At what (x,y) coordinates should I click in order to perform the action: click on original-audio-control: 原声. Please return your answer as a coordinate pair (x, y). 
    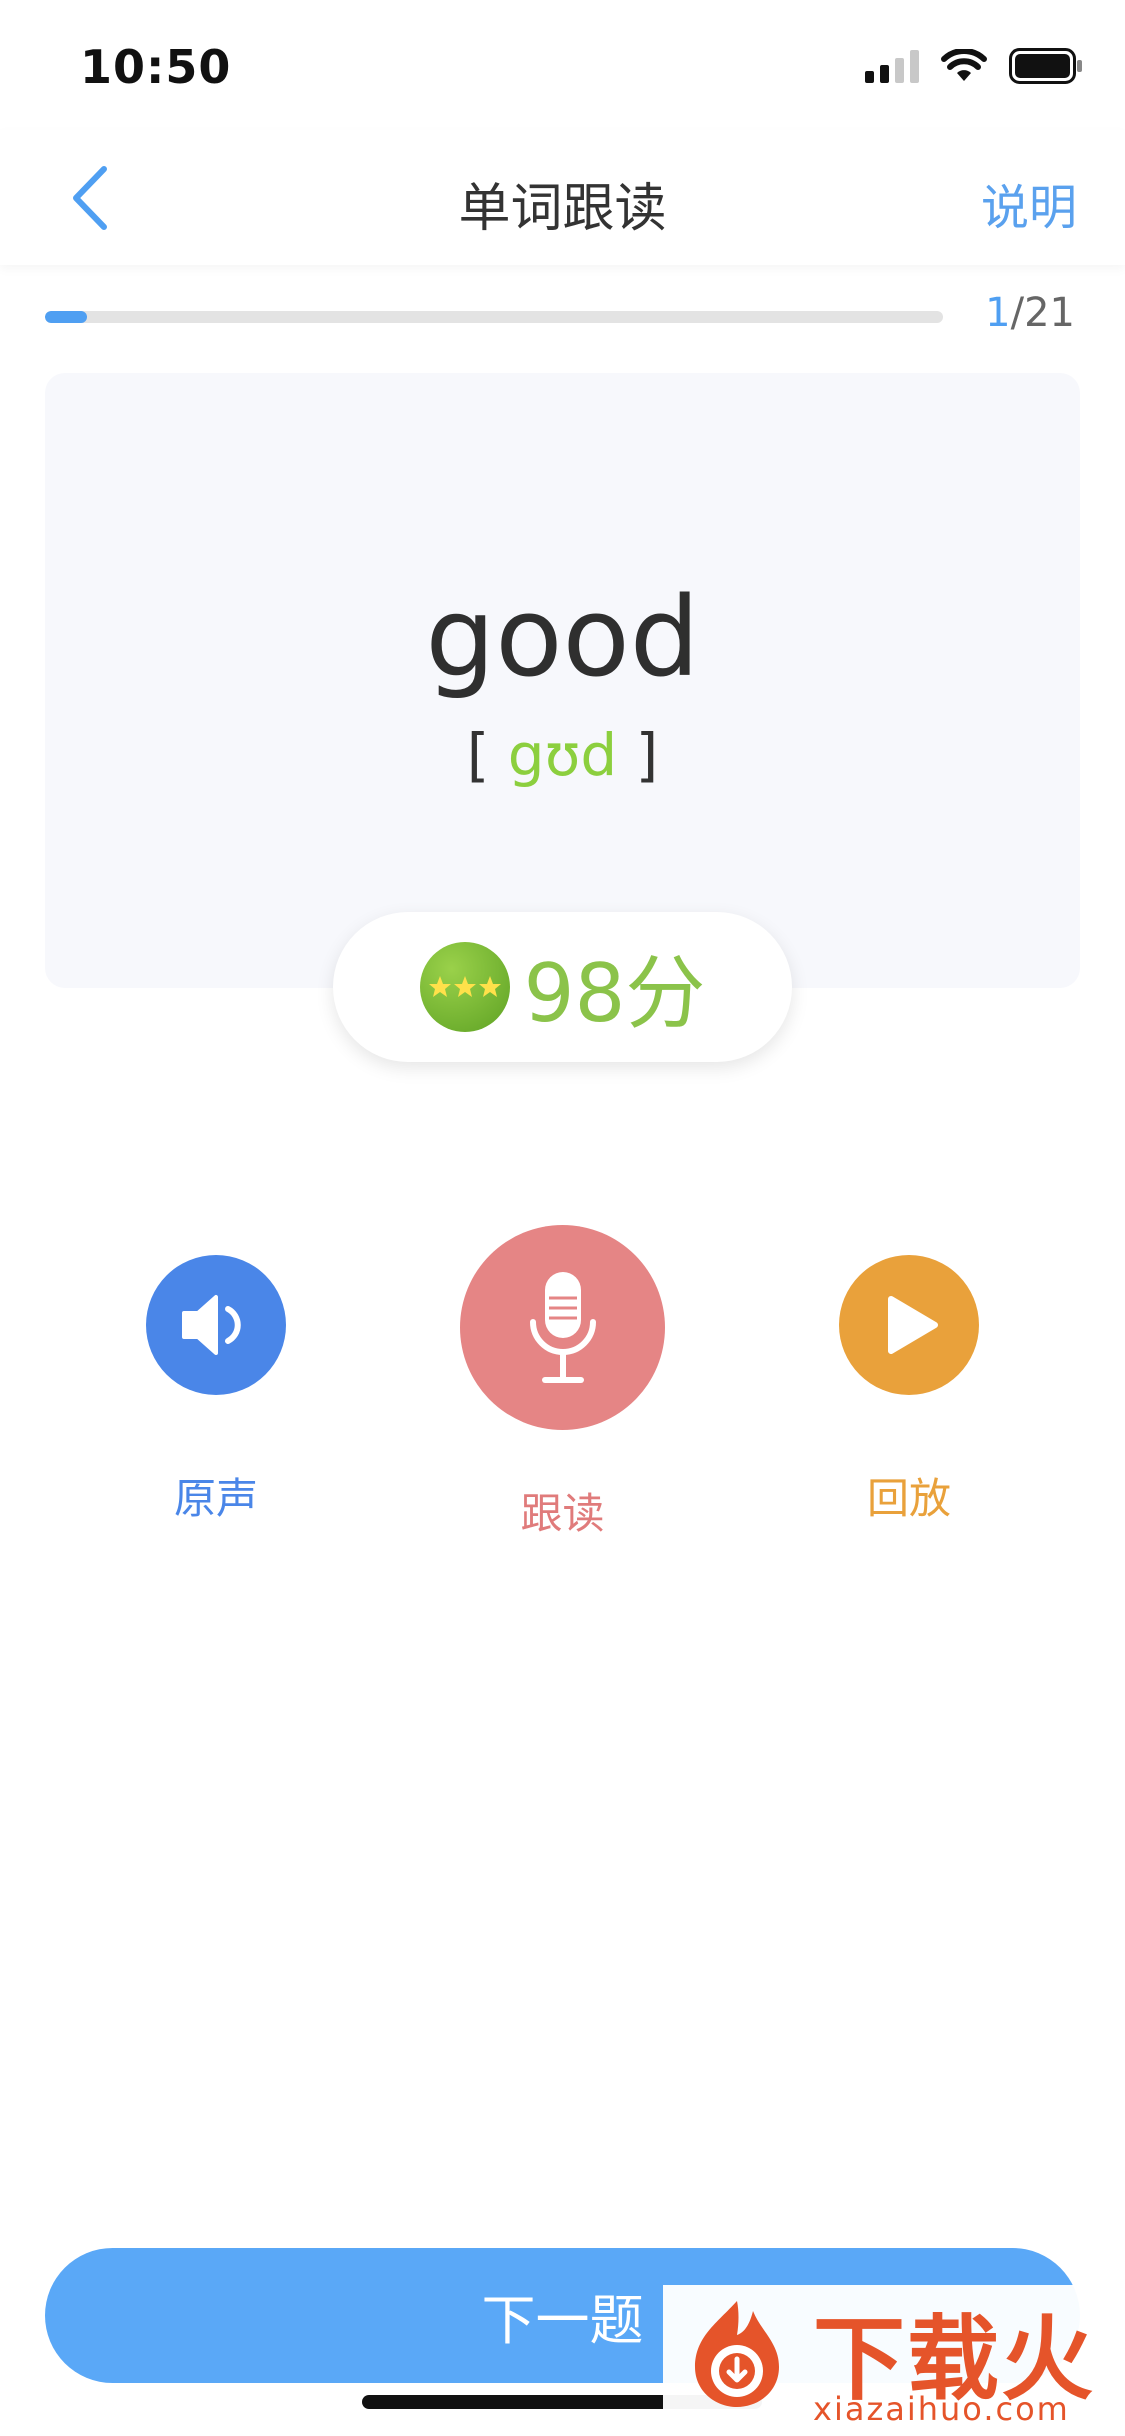
    Looking at the image, I should click on (216, 1390).